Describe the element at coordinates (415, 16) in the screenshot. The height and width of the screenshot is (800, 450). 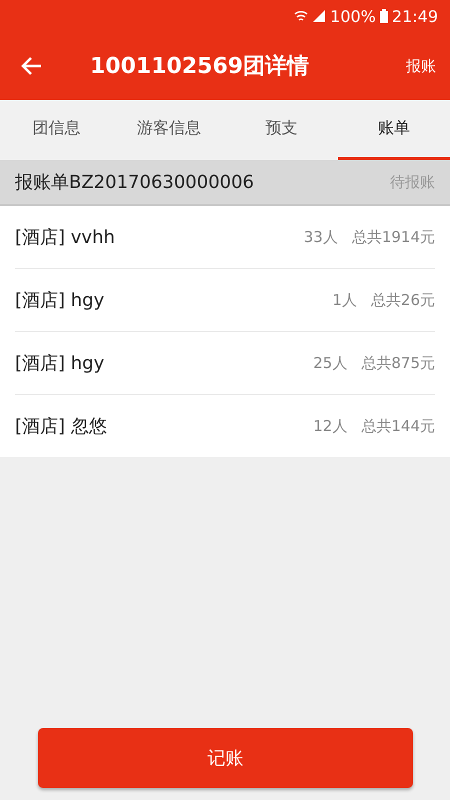
I see `clock: 21:49` at that location.